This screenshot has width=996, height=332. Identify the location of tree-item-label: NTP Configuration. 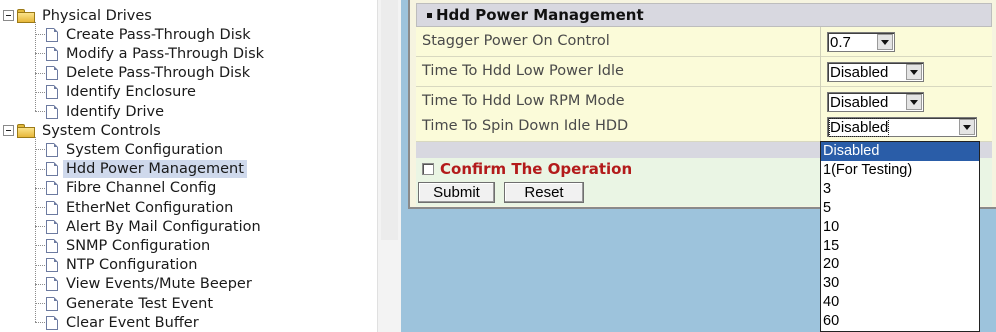
(132, 265).